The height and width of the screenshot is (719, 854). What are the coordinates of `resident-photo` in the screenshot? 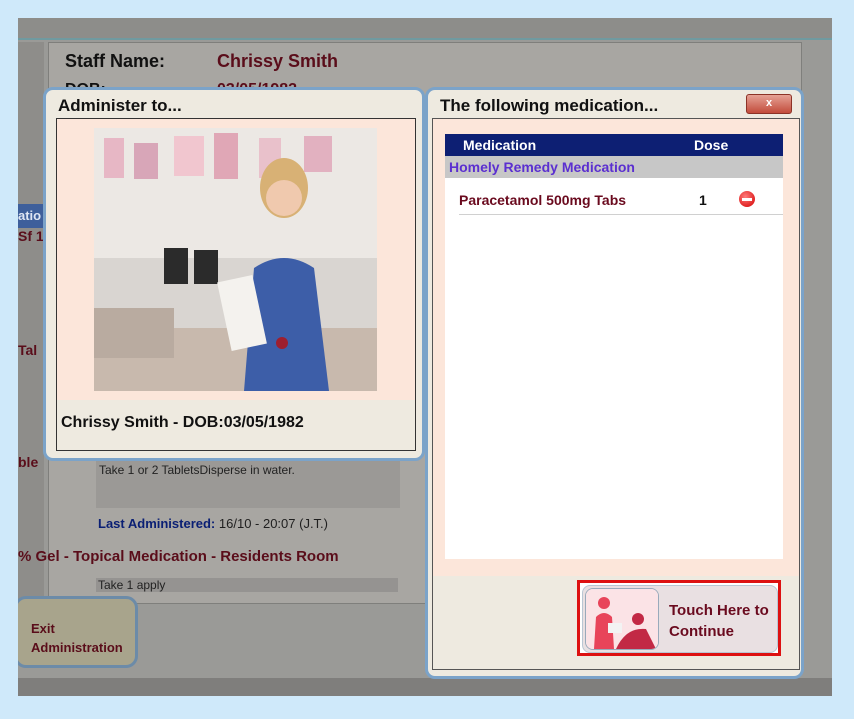 It's located at (235, 259).